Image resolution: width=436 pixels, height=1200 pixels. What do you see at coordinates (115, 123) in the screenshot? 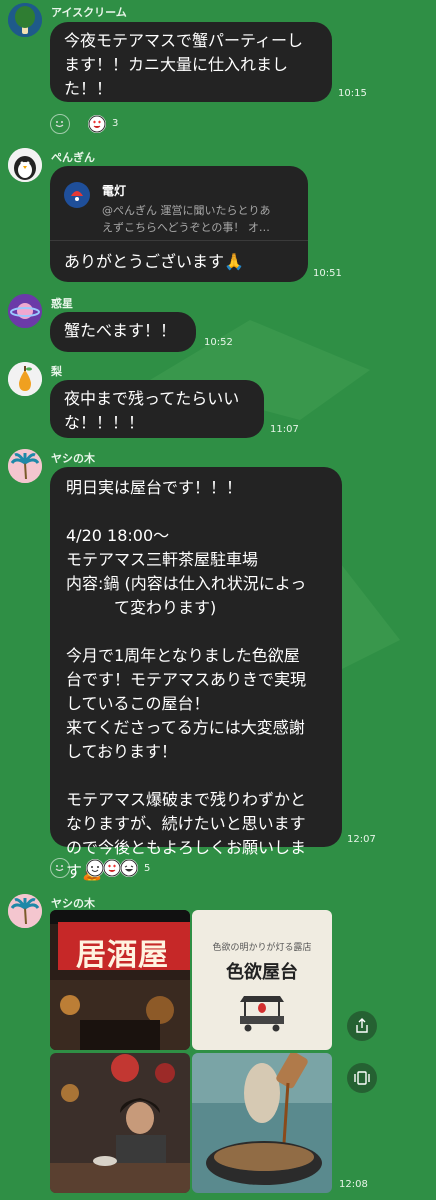
I see `reaction-count: 3` at bounding box center [115, 123].